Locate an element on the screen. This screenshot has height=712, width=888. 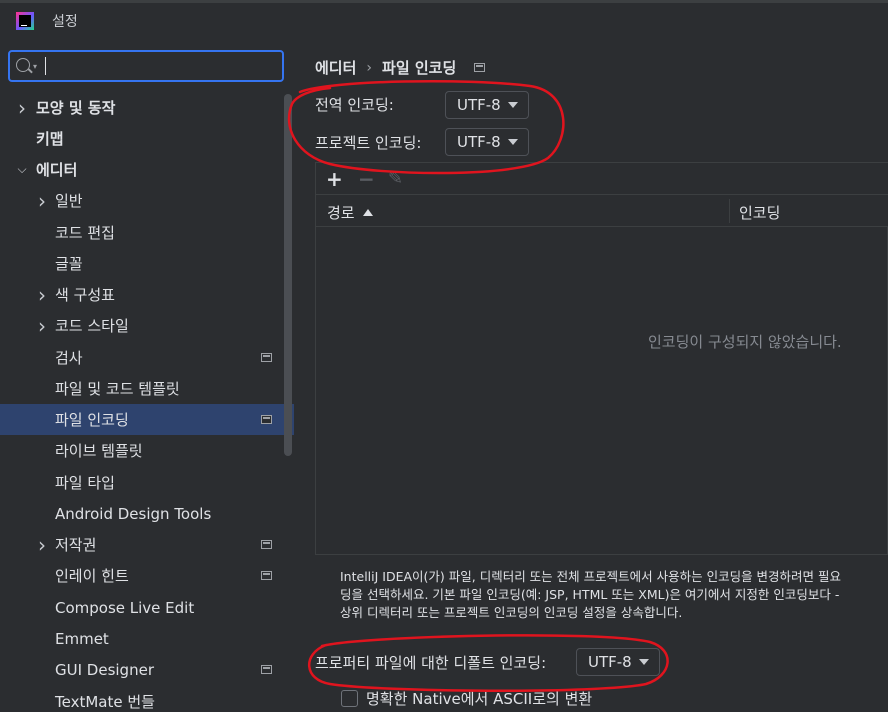
sidebar-item-label: Emmet is located at coordinates (82, 638).